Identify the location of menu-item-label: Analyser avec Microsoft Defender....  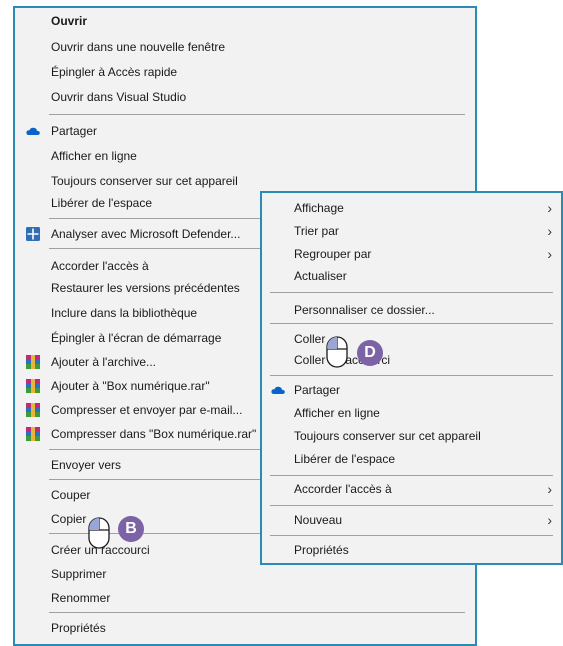
(146, 234).